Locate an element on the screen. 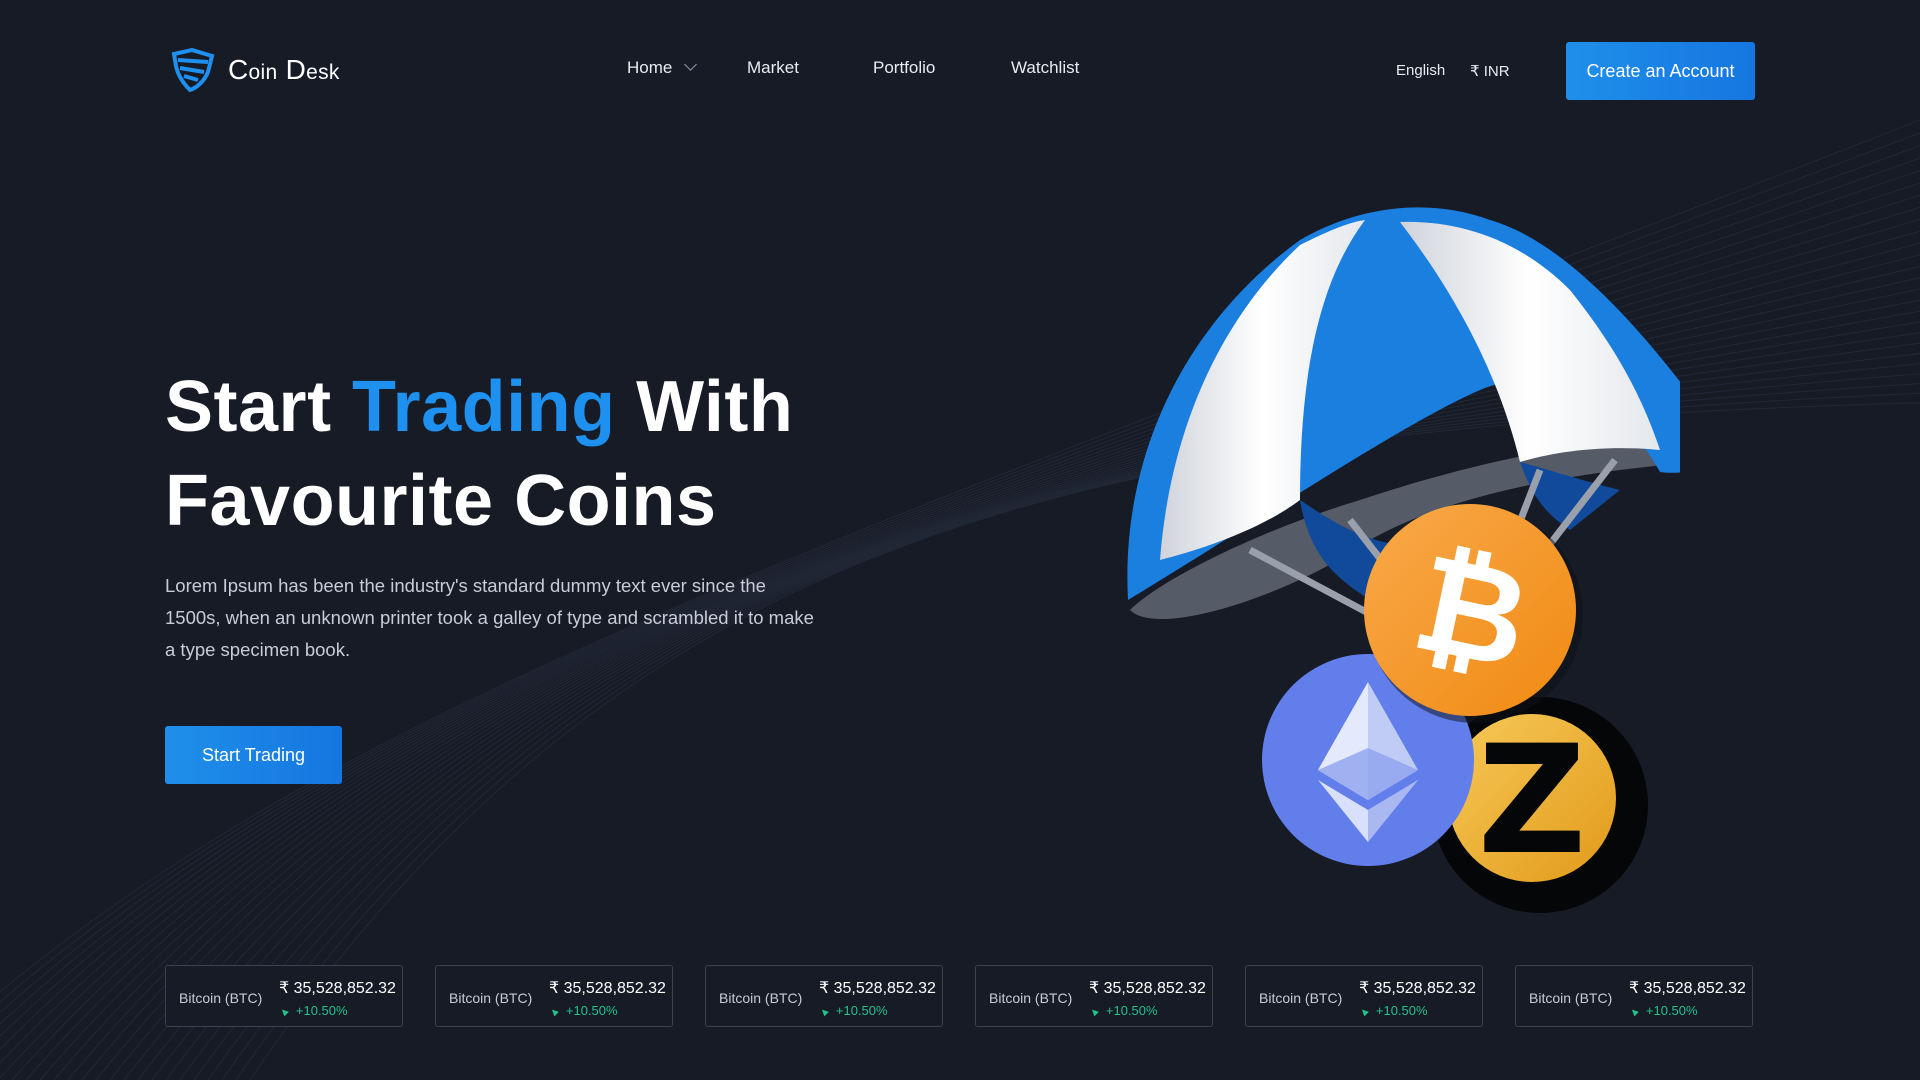 Image resolution: width=1920 pixels, height=1080 pixels. nav-item-watchlist: Watchlist is located at coordinates (1045, 68).